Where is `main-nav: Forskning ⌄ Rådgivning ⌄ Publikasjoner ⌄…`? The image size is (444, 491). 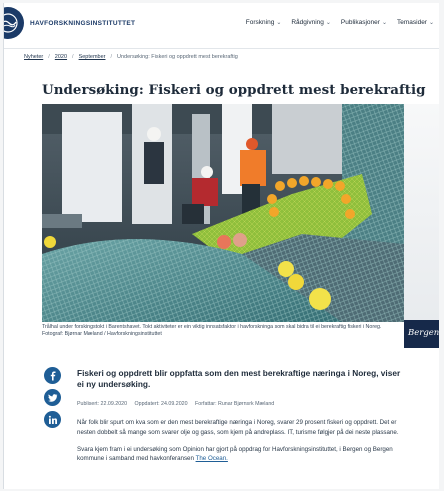 main-nav: Forskning ⌄ Rådgivning ⌄ Publikasjoner ⌄… is located at coordinates (340, 22).